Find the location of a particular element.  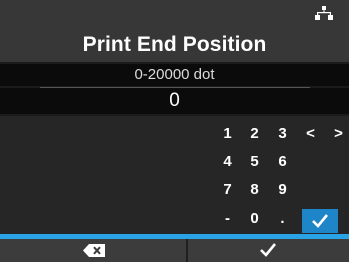

key-right: > is located at coordinates (338, 133).